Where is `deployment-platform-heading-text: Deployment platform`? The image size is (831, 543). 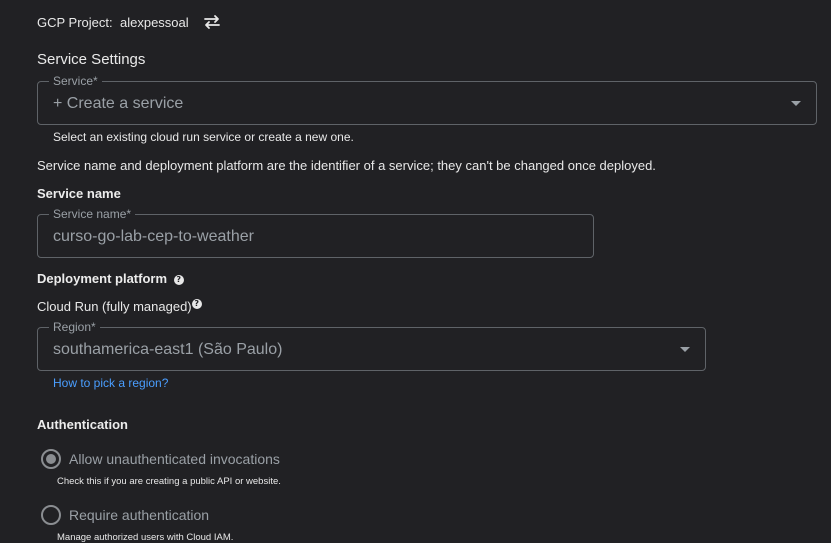 deployment-platform-heading-text: Deployment platform is located at coordinates (102, 278).